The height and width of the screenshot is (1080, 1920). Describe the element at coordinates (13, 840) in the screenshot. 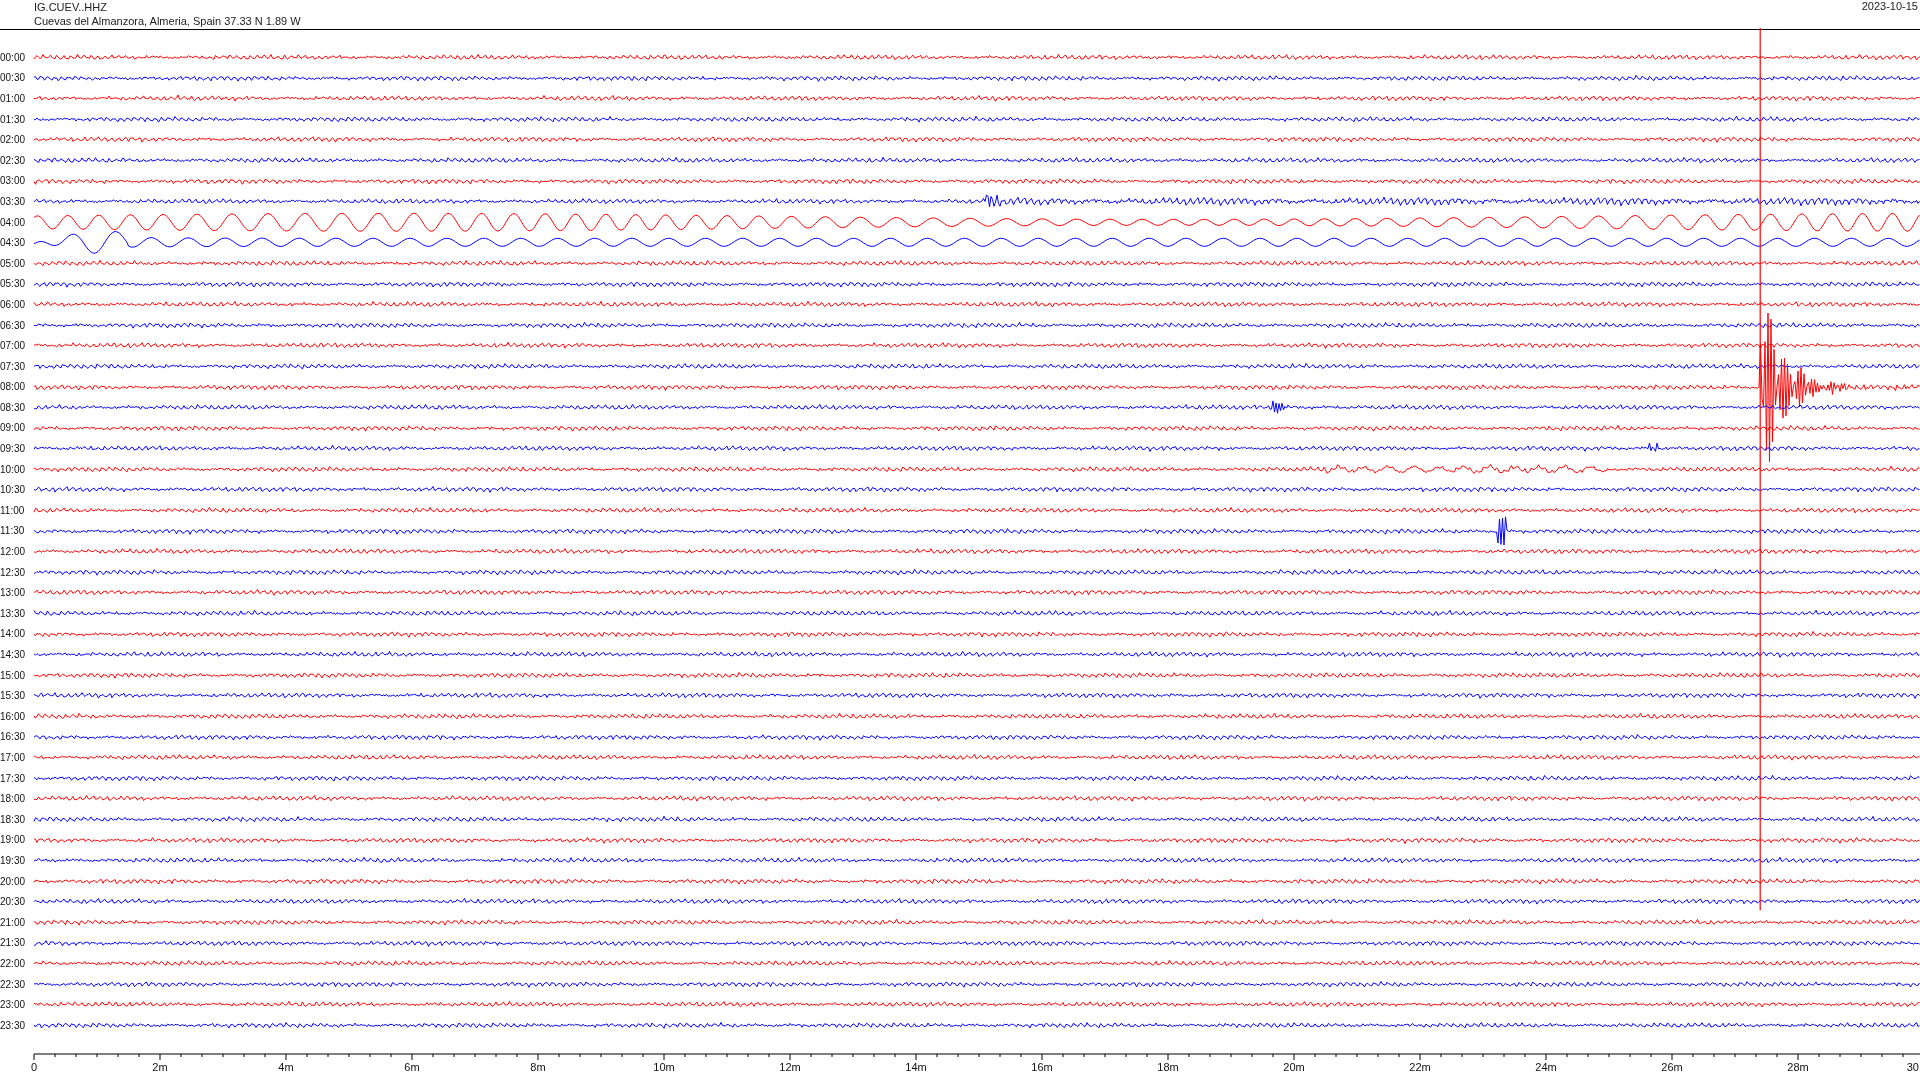

I see `time-label: 19:00` at that location.